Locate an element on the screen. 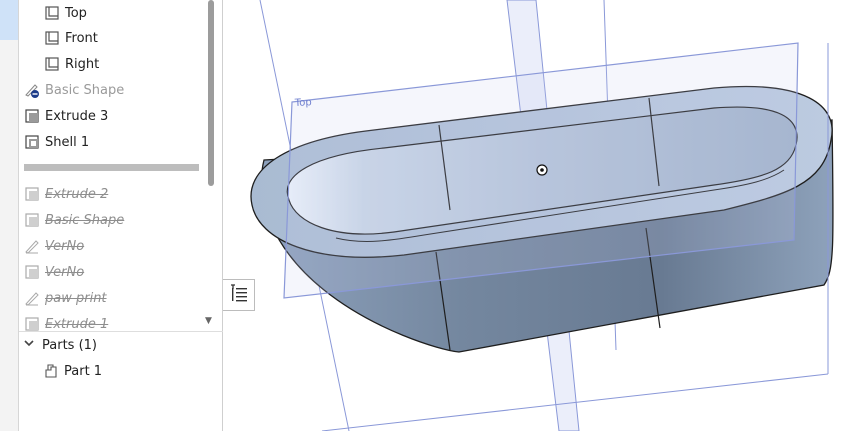 The width and height of the screenshot is (859, 435). left-edge-strip is located at coordinates (9, 215).